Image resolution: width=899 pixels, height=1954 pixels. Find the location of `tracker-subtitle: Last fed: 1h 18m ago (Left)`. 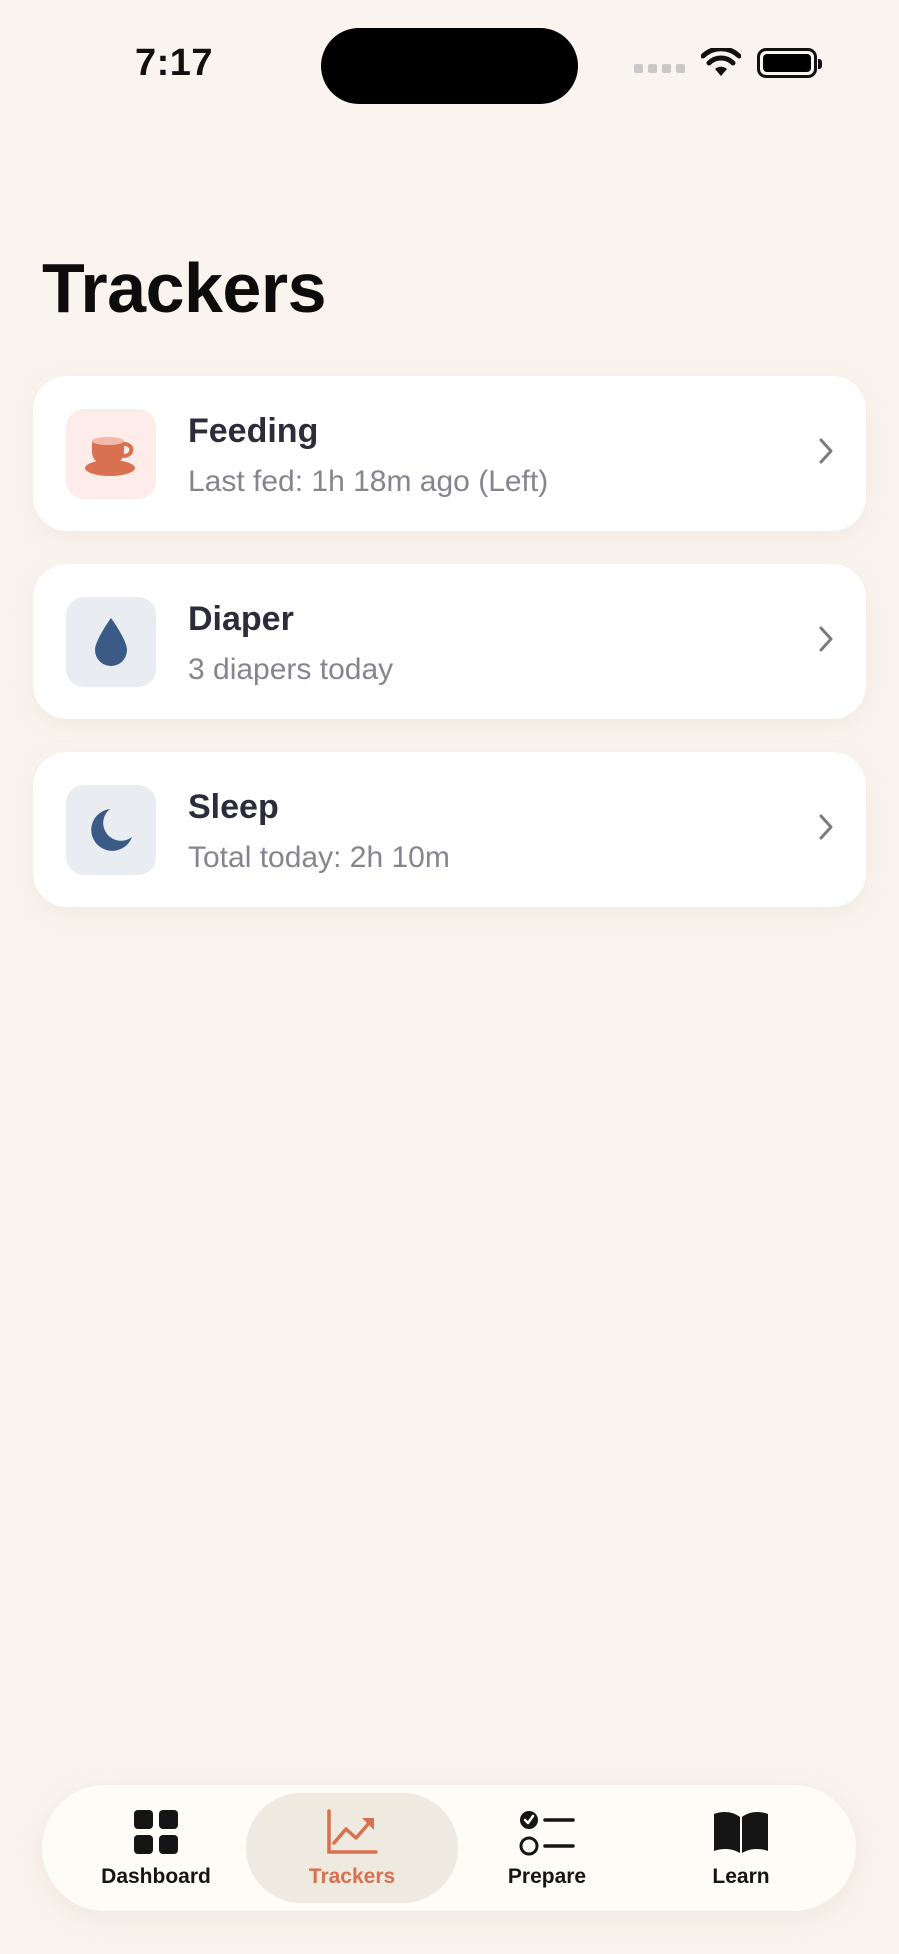

tracker-subtitle: Last fed: 1h 18m ago (Left) is located at coordinates (368, 481).